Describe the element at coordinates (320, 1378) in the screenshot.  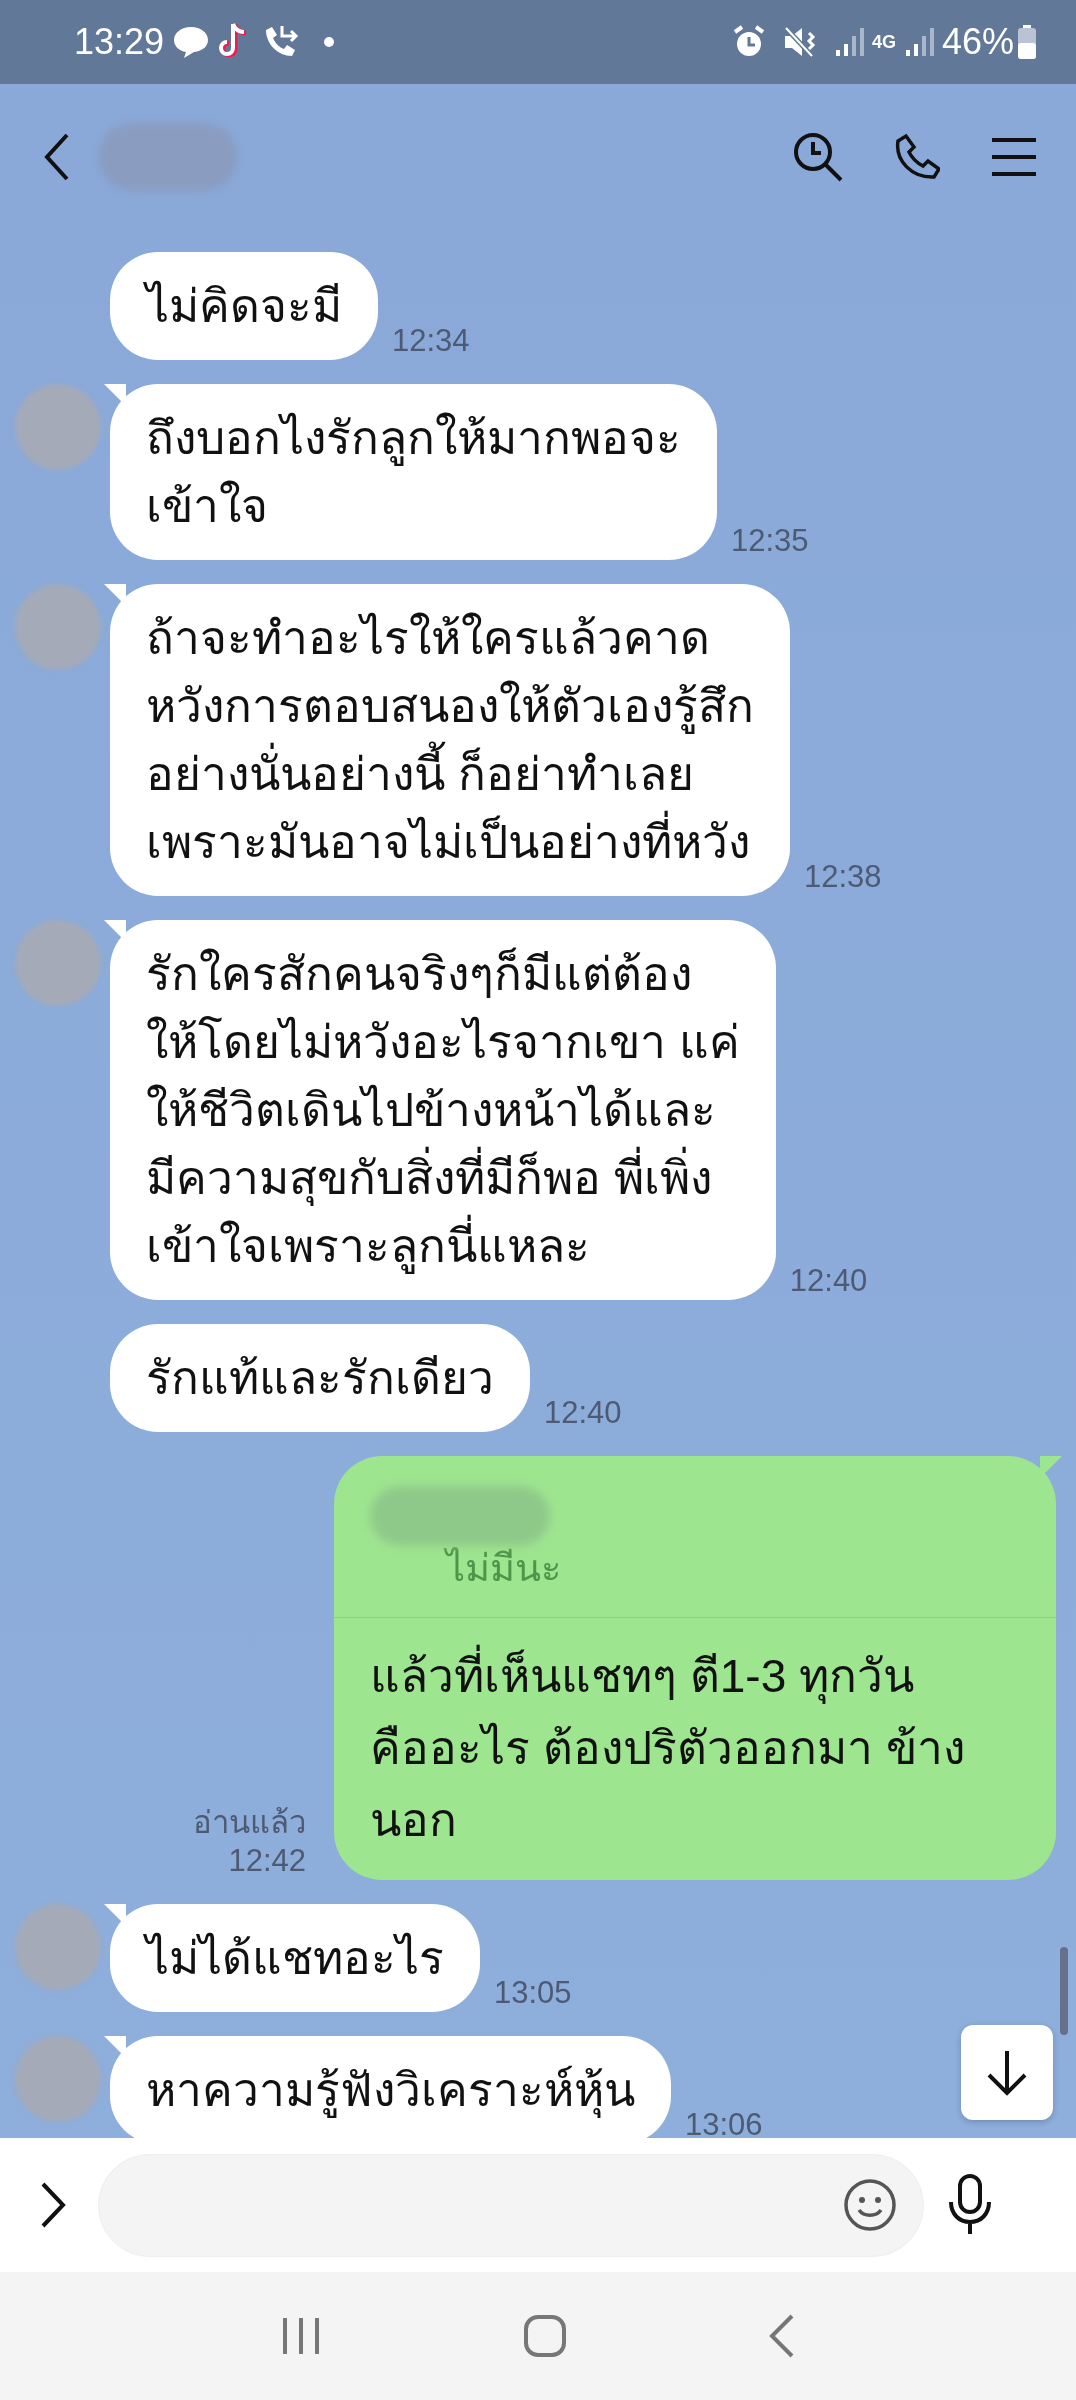
I see `message-text: รักแท้และรักเดียว` at that location.